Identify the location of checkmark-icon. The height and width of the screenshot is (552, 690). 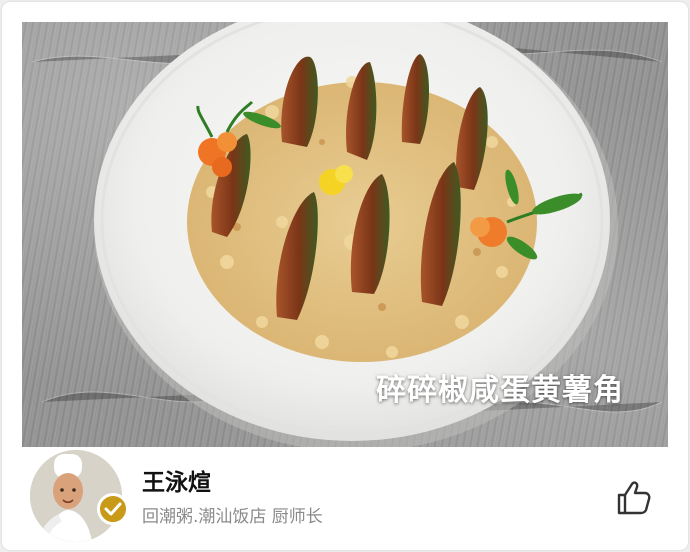
(113, 509).